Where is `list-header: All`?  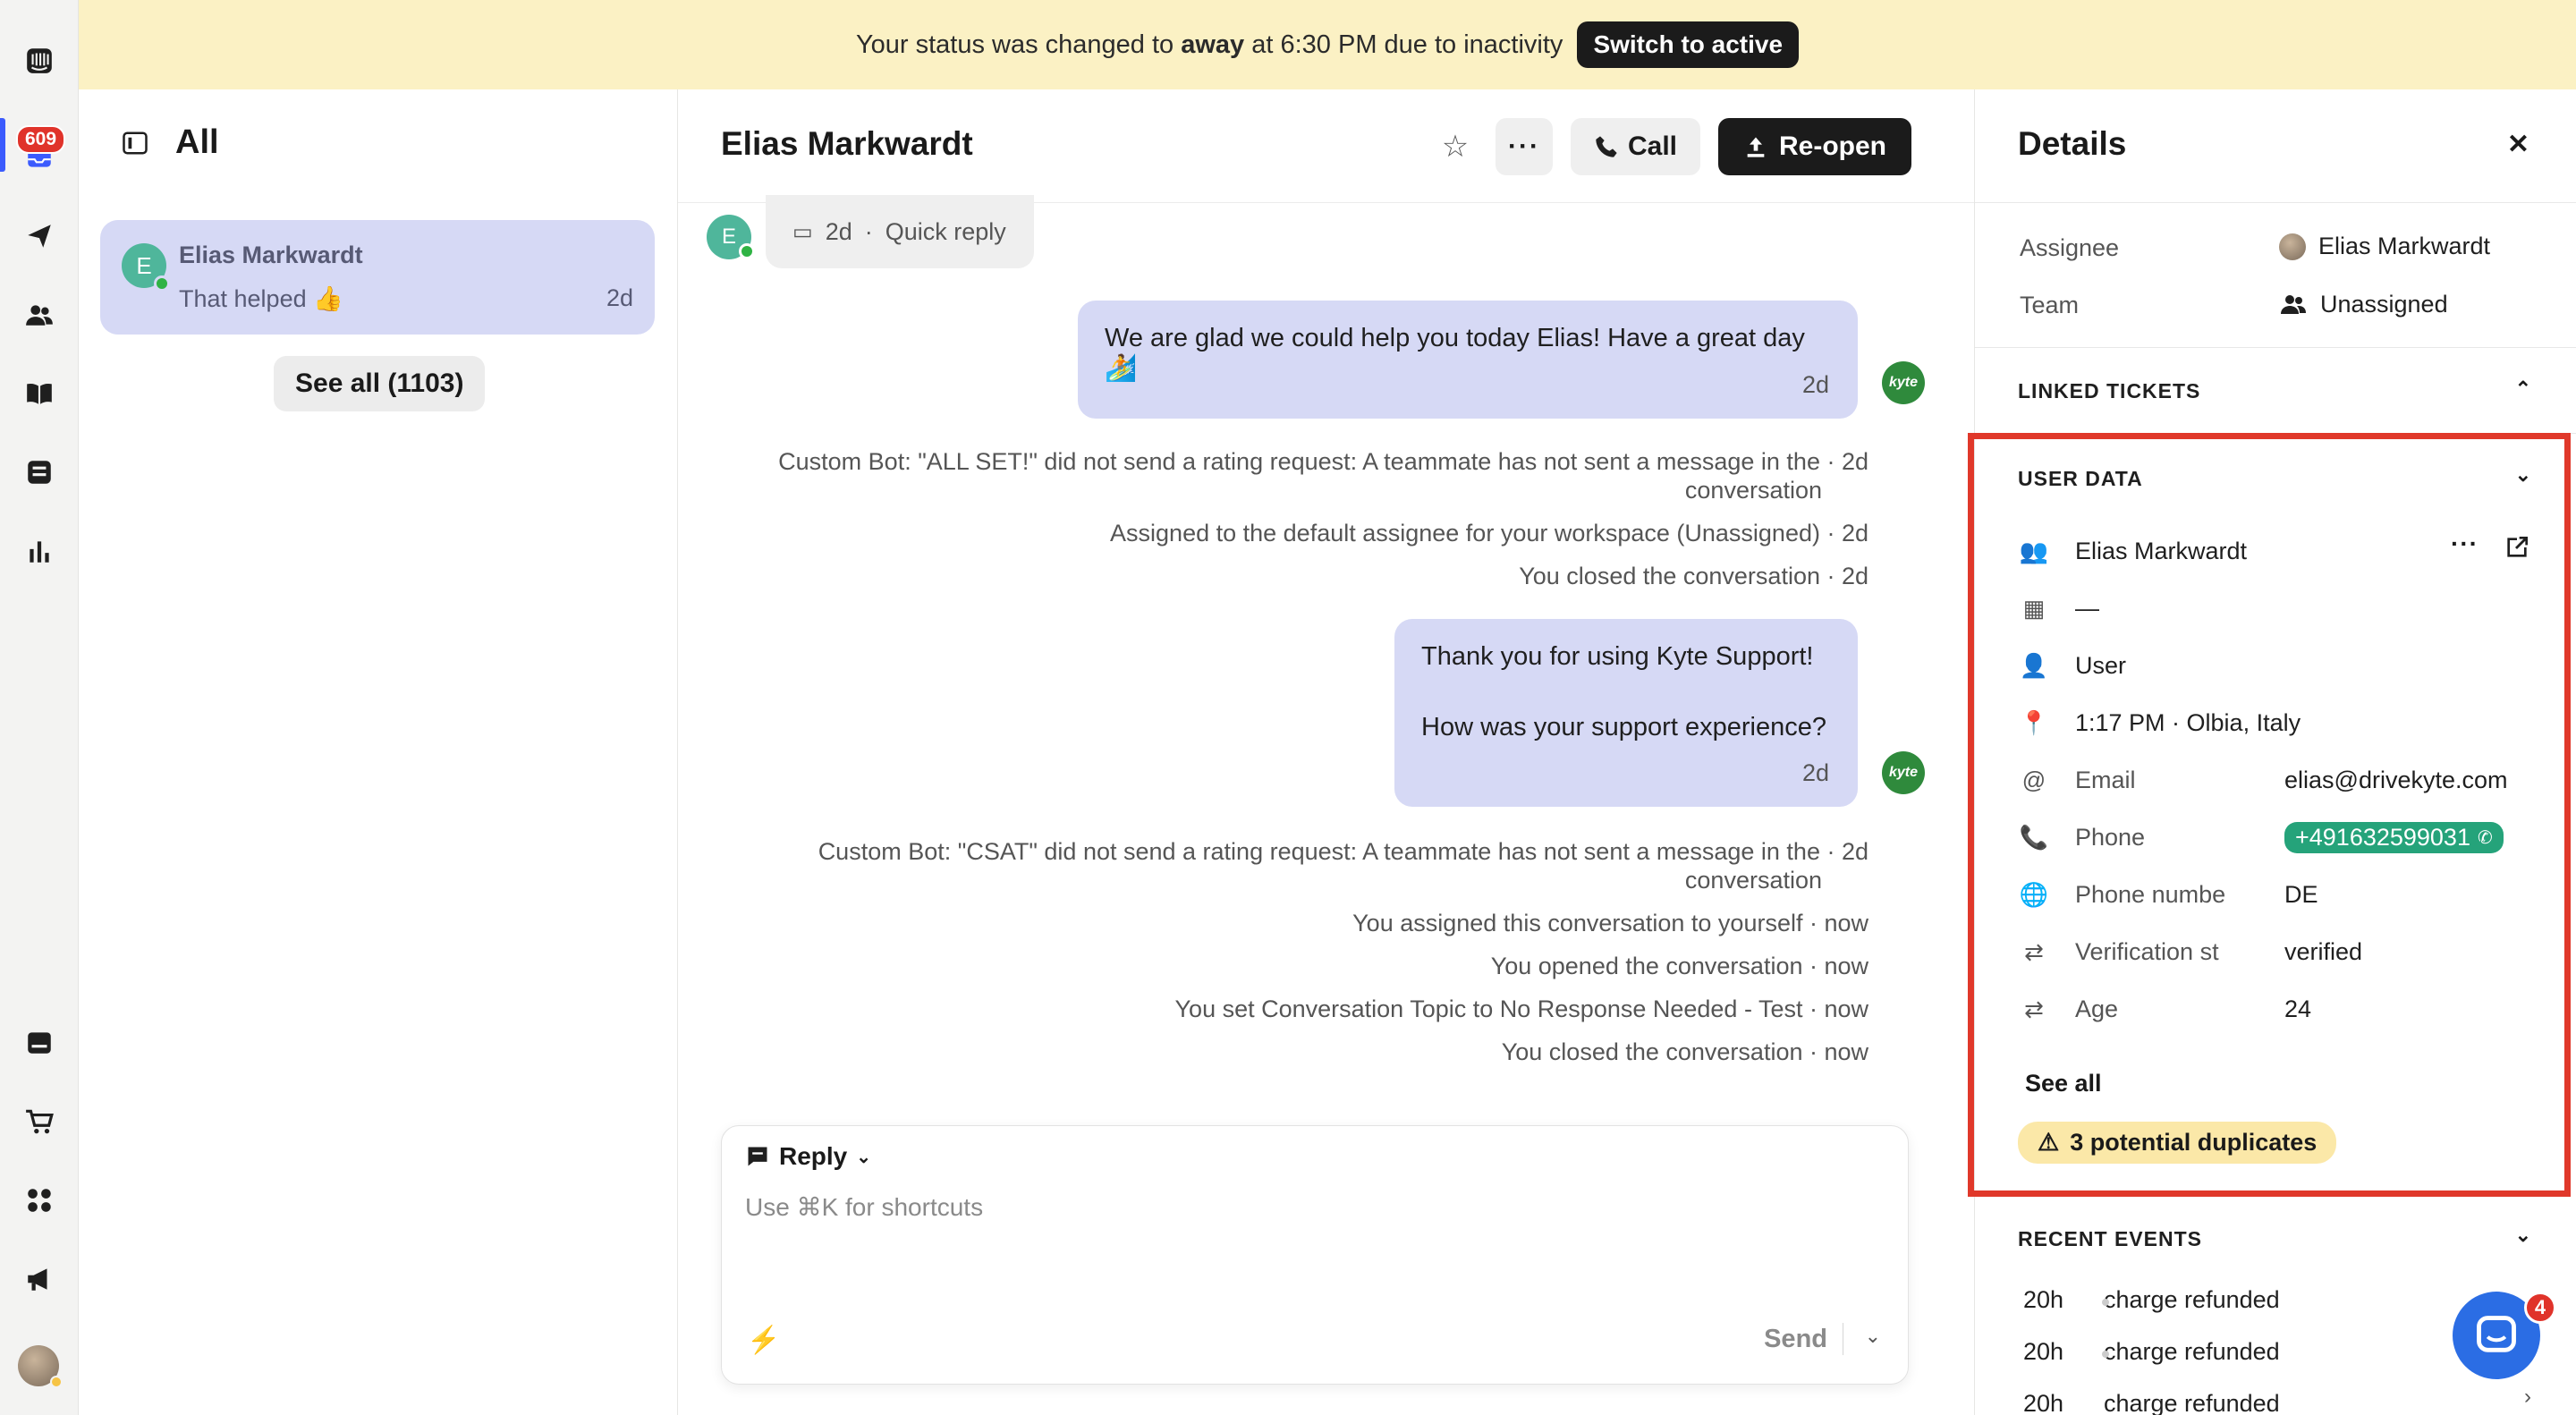
list-header: All is located at coordinates (170, 143).